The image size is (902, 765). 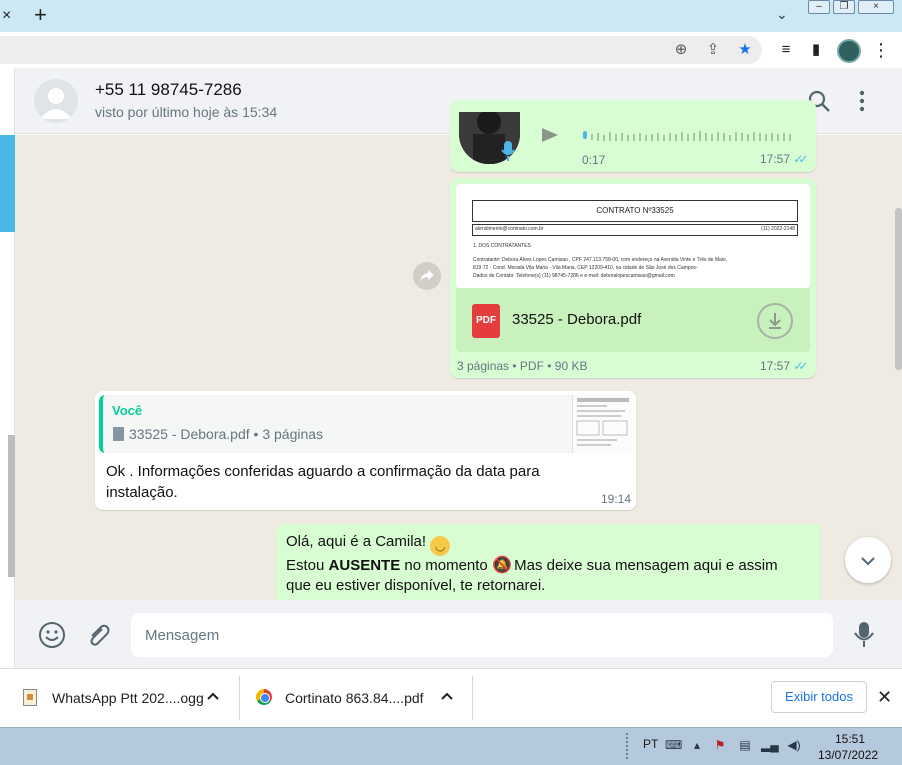 I want to click on selected-chat-indicator, so click(x=7, y=183).